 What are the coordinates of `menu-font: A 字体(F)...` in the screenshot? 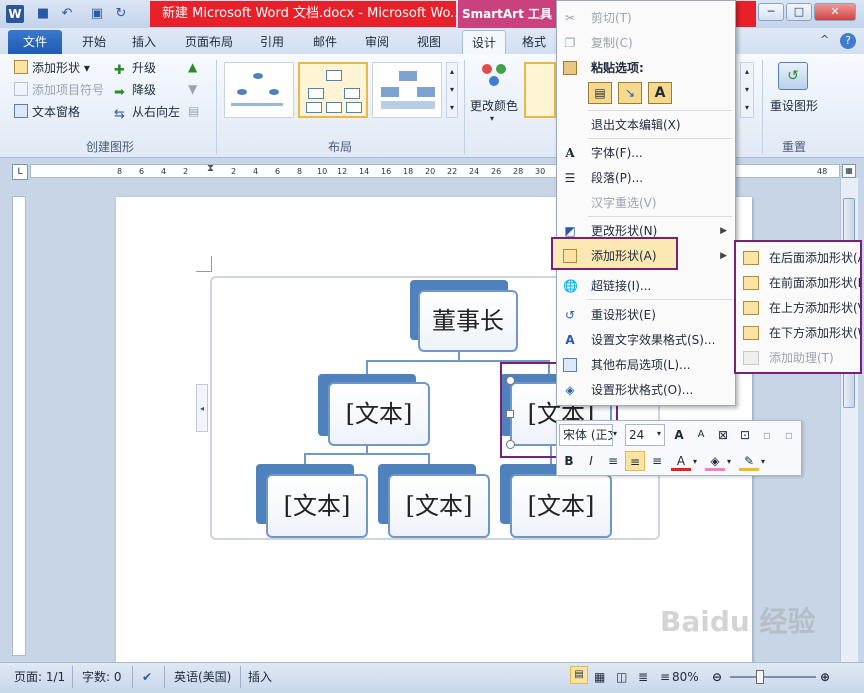 It's located at (646, 153).